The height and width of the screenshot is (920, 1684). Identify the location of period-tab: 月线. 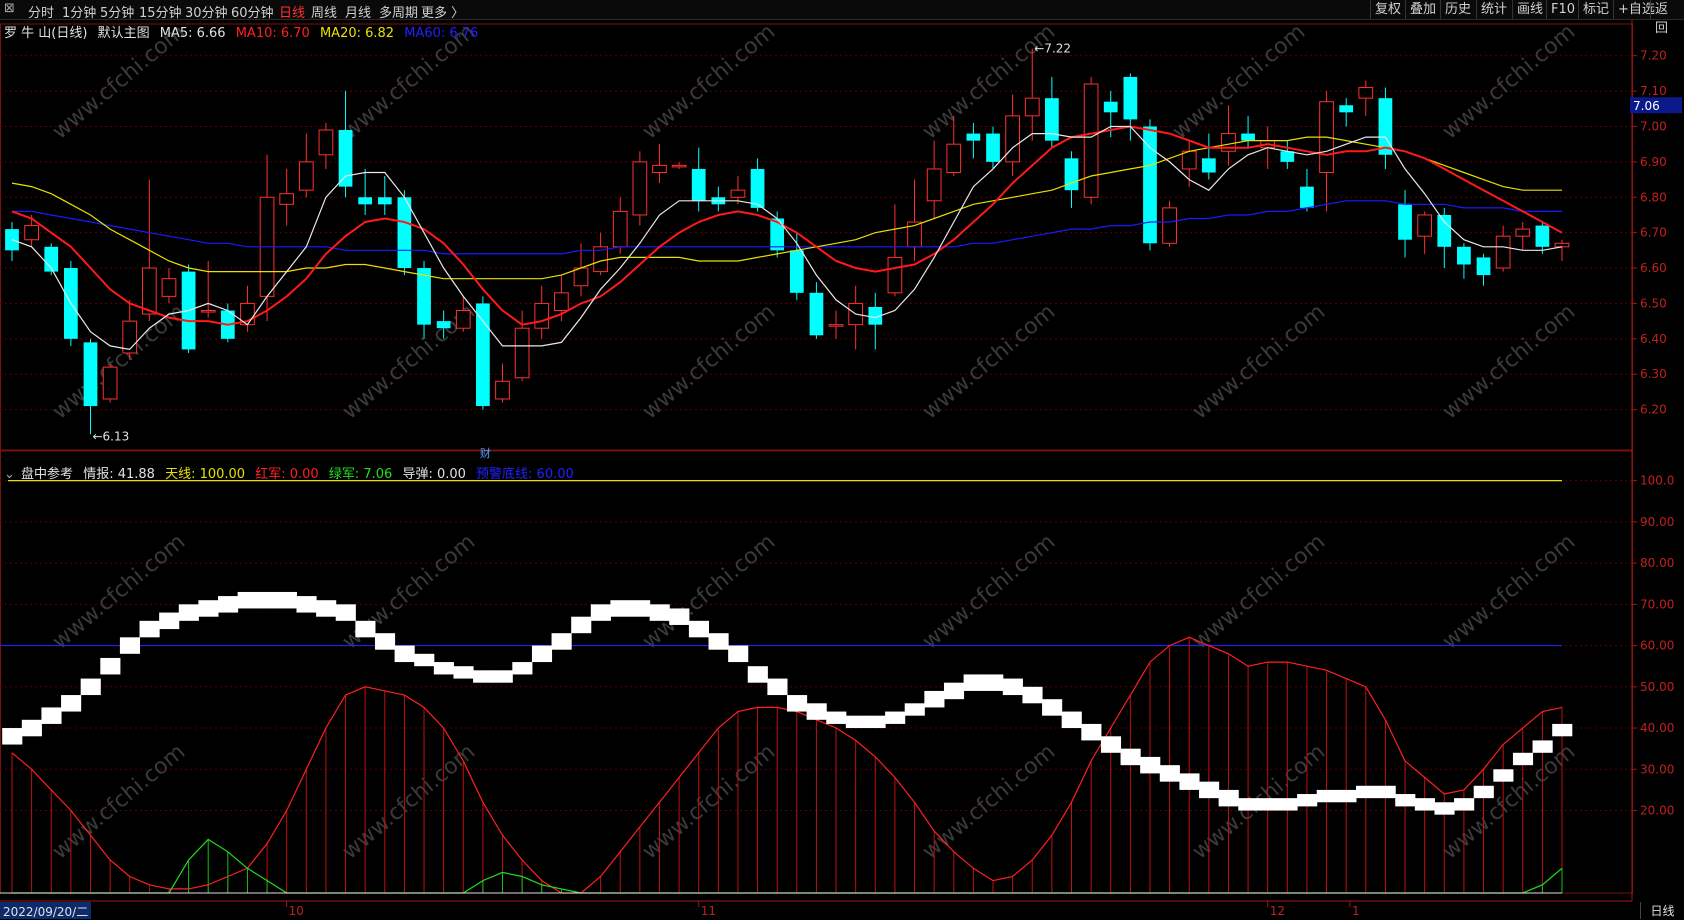
(358, 11).